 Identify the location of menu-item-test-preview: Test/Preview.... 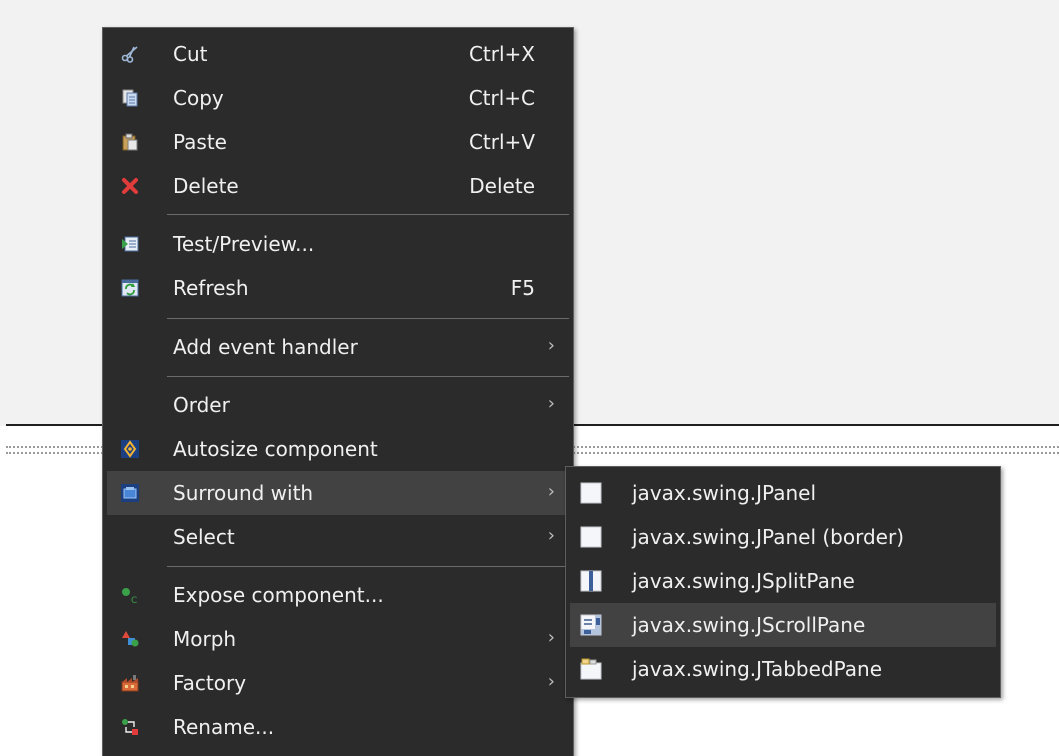
(338, 244).